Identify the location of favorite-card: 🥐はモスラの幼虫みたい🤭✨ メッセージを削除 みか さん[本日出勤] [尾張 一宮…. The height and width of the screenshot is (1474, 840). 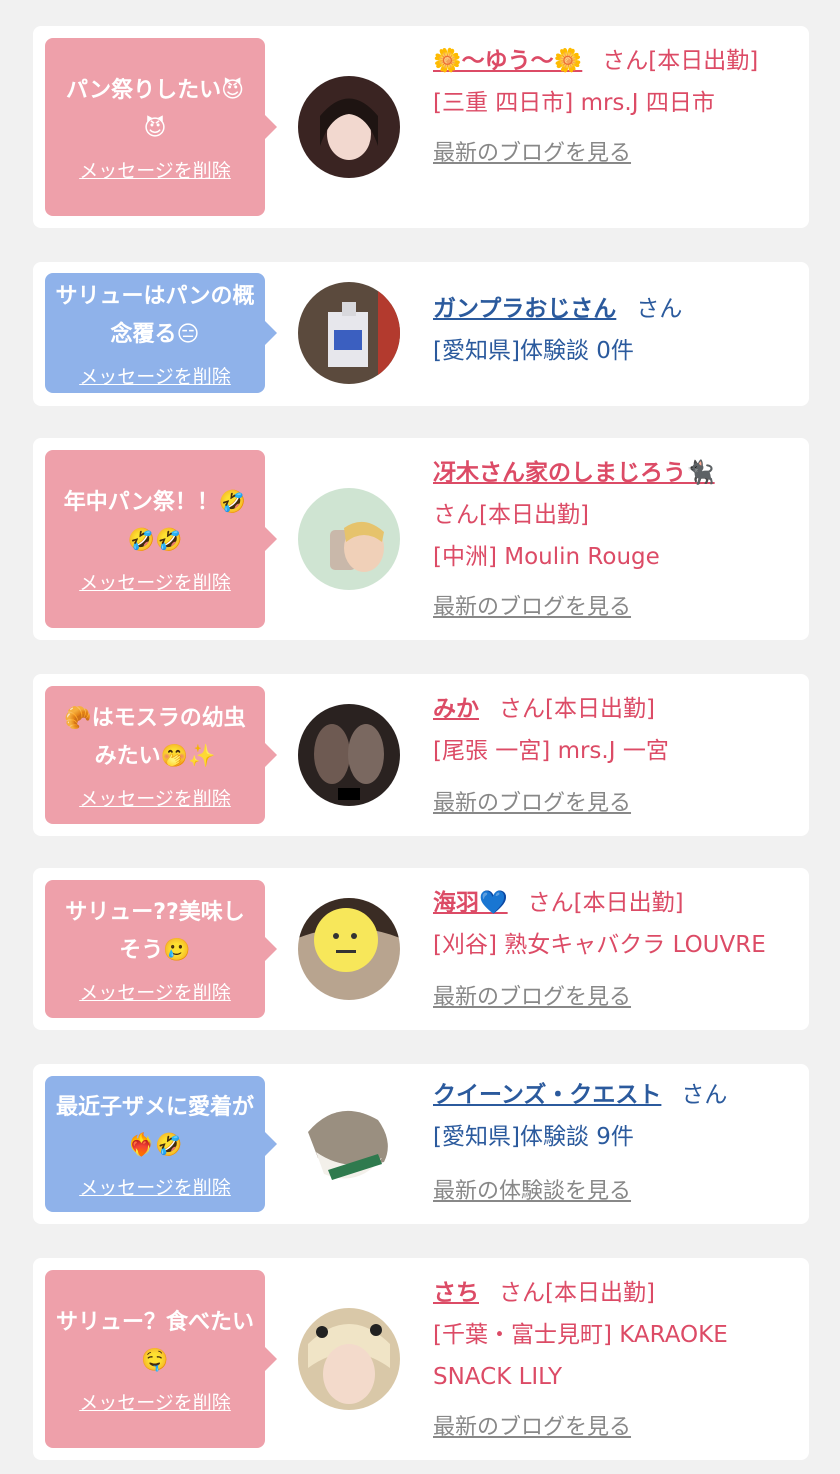
(421, 755).